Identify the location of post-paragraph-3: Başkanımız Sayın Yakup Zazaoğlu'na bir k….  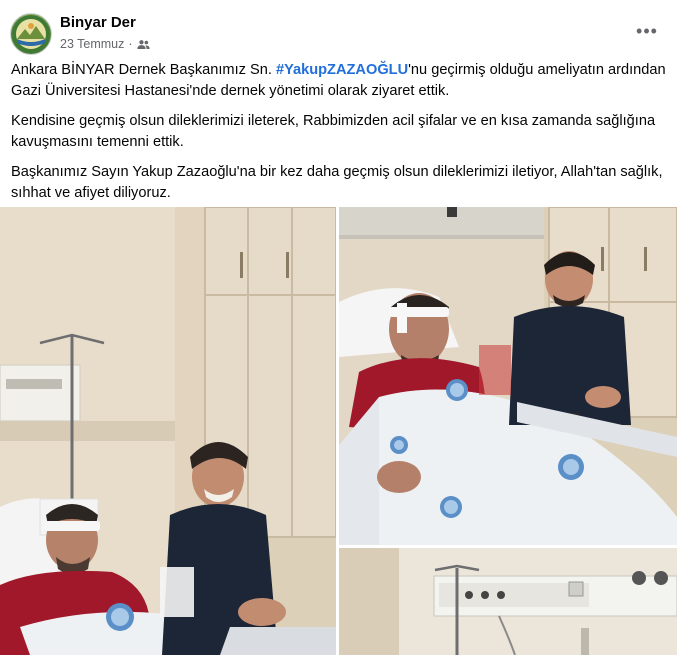
(337, 182).